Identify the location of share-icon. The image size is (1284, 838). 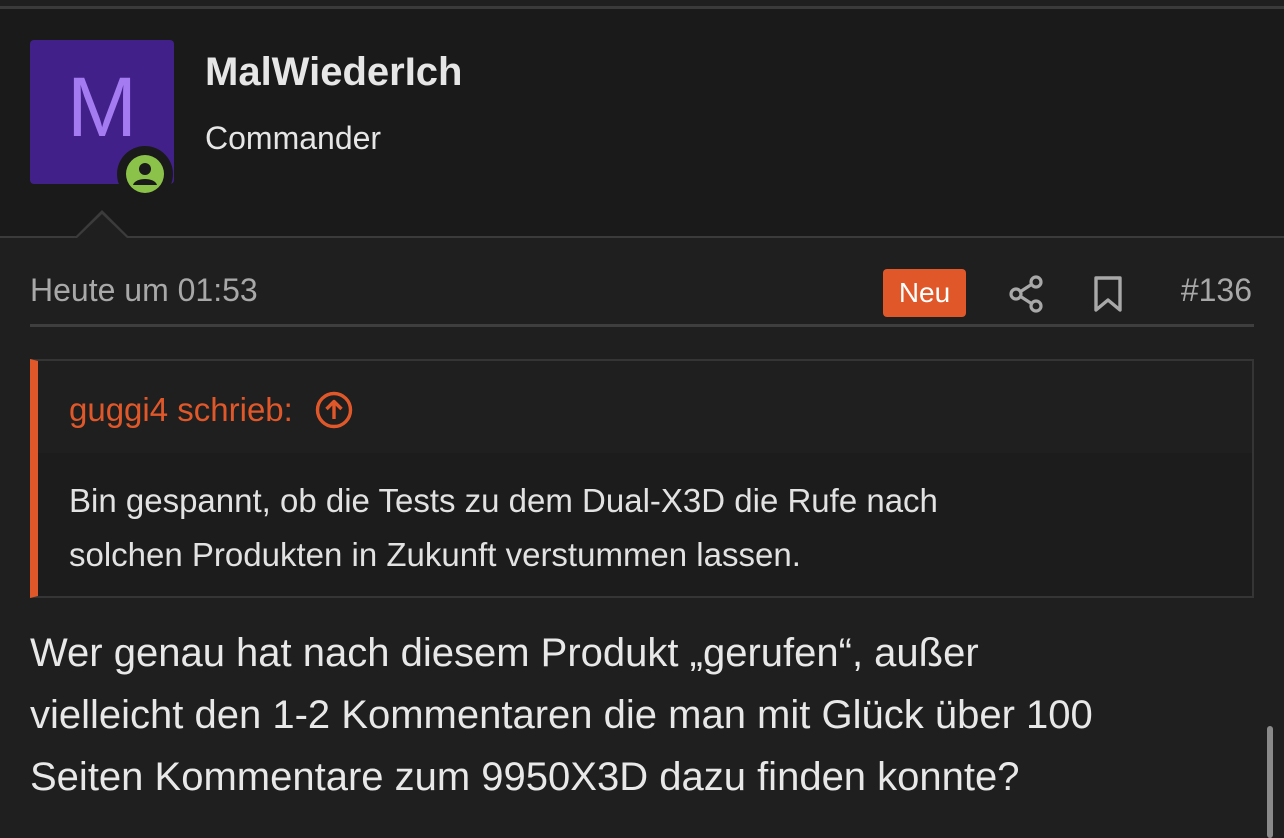
(1026, 294).